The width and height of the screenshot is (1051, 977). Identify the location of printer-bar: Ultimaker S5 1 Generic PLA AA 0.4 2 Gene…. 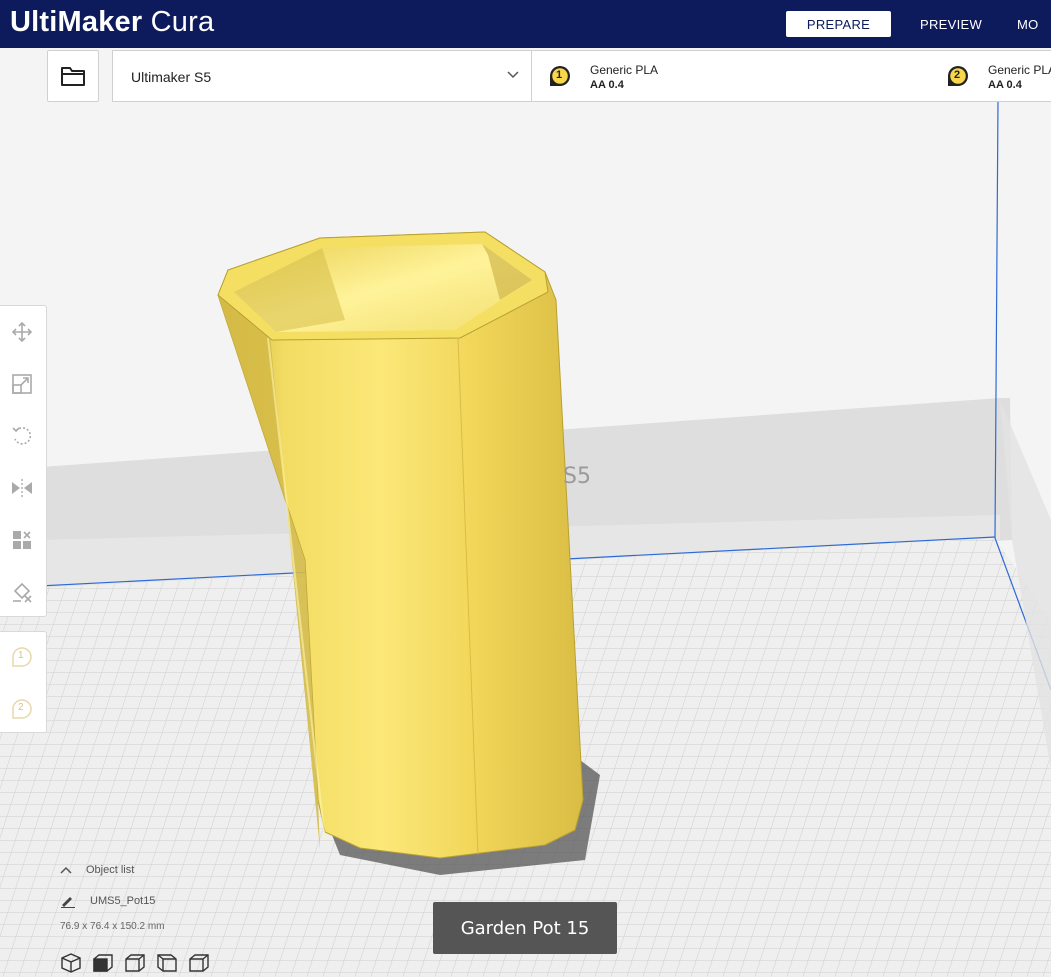
(581, 76).